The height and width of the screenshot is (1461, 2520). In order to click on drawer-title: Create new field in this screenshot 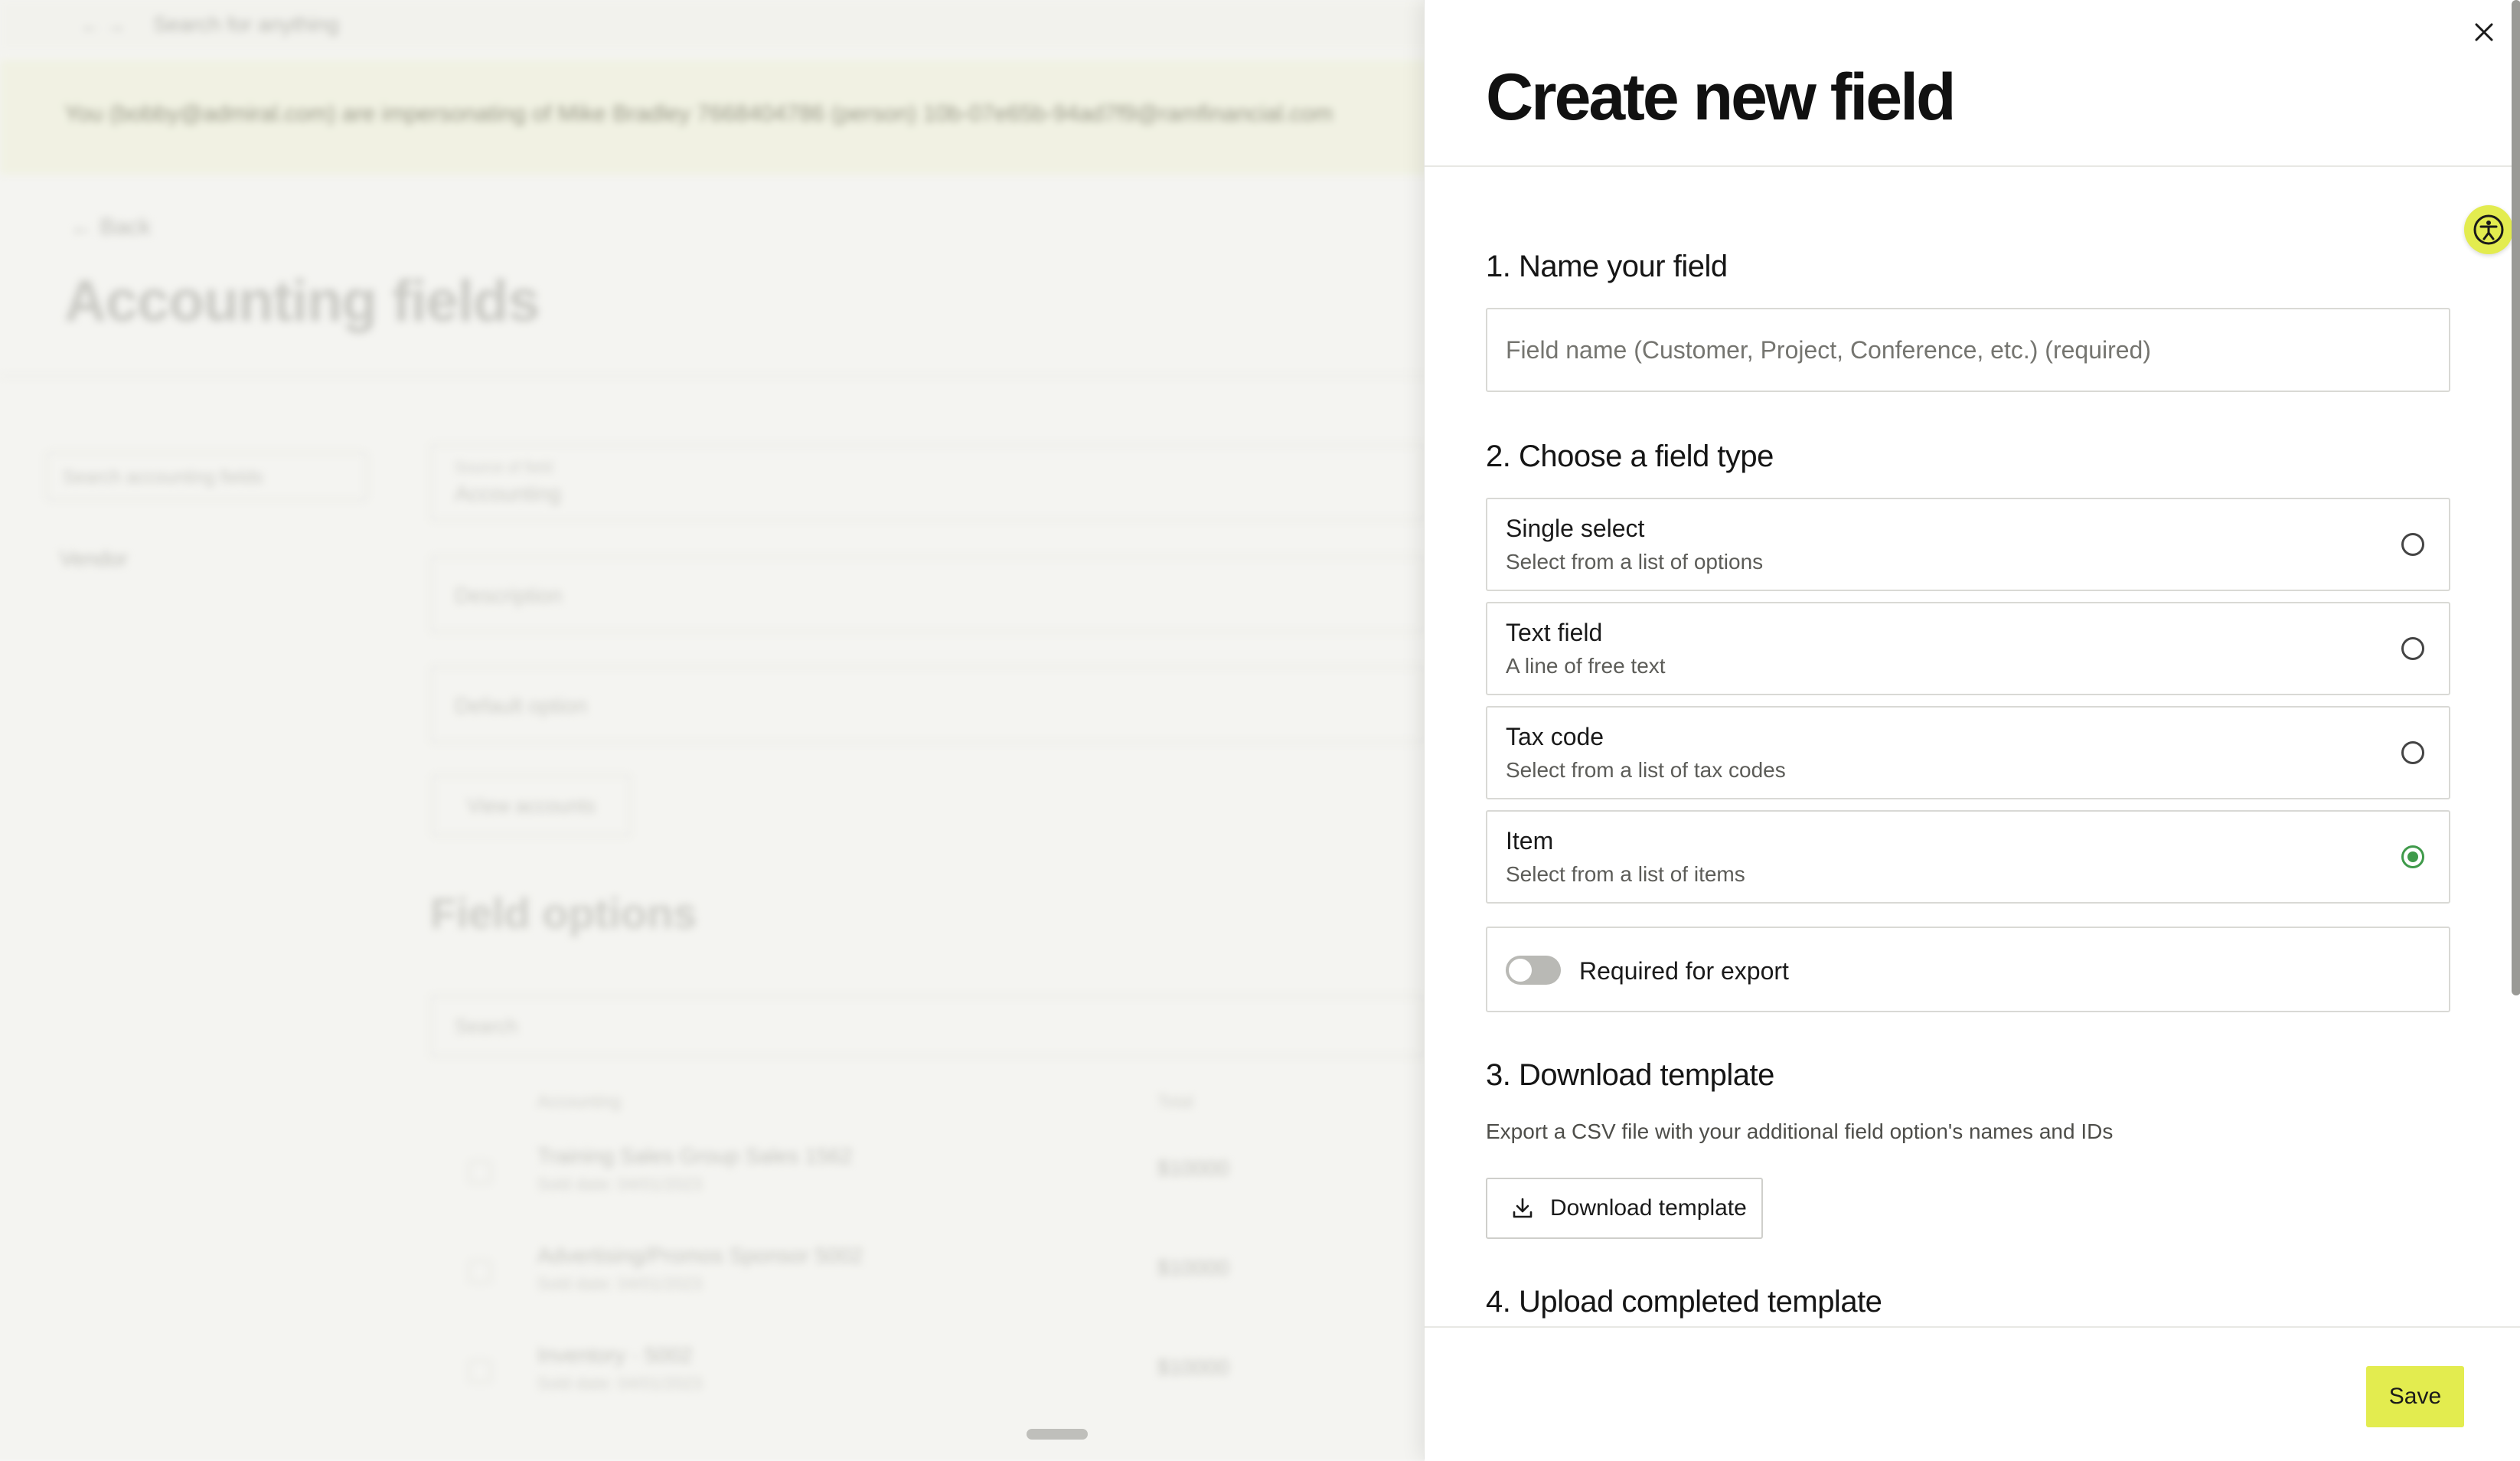, I will do `click(1721, 97)`.